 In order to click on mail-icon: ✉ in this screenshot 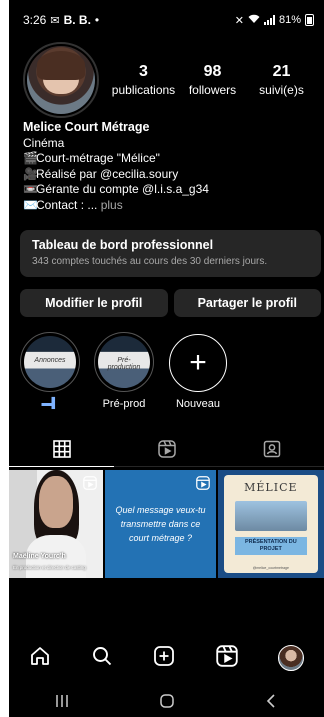, I will do `click(55, 20)`.